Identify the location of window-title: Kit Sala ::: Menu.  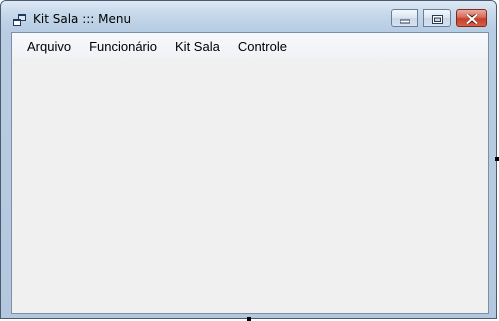
(82, 19).